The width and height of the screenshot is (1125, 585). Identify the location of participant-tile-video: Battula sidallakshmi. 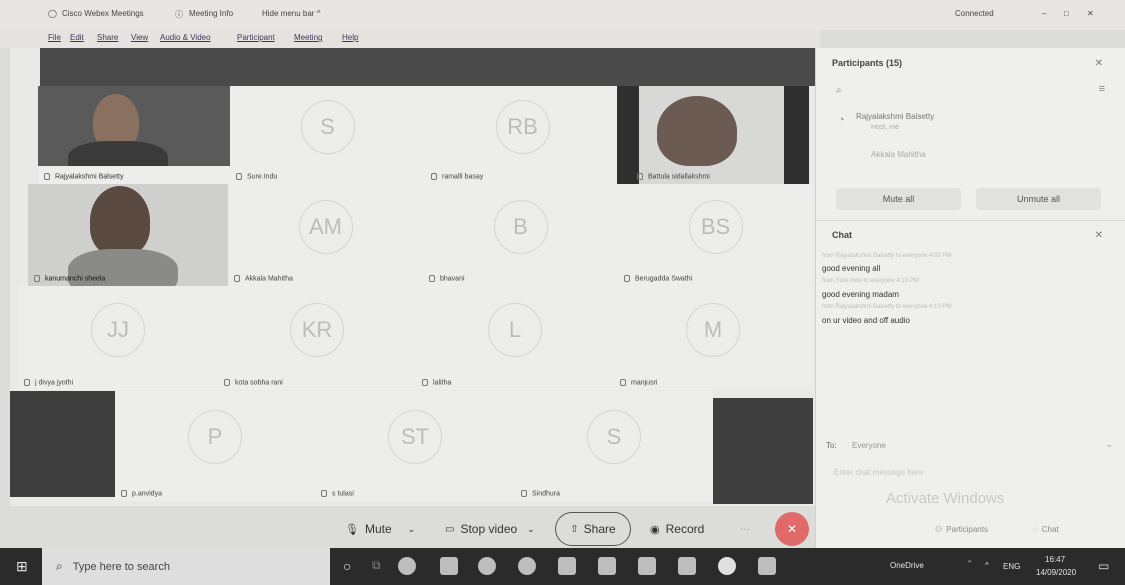
(713, 135).